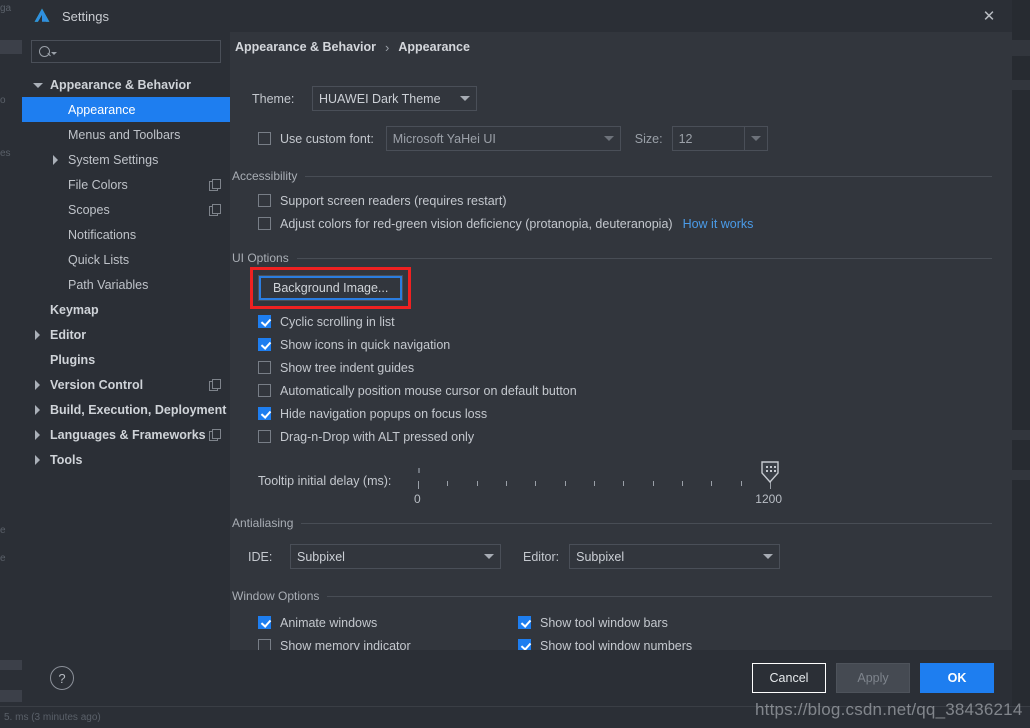  Describe the element at coordinates (768, 499) in the screenshot. I see `slider-max-label: 1200` at that location.